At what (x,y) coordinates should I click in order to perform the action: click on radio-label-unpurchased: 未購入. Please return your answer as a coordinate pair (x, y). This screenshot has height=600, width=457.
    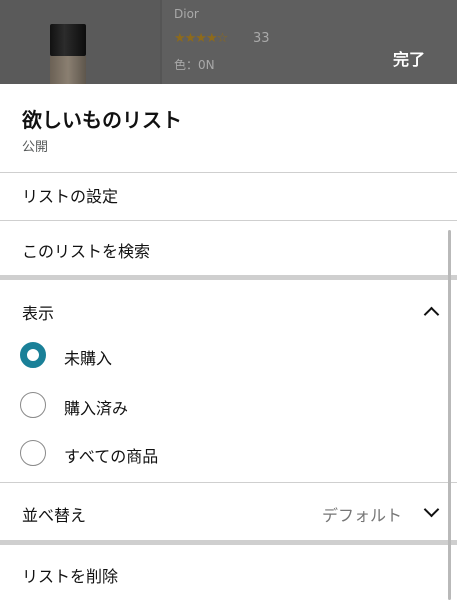
    Looking at the image, I should click on (88, 357).